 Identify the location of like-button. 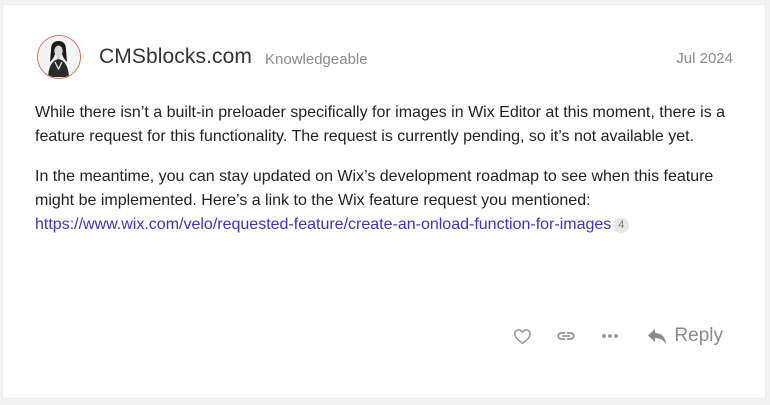
(522, 336).